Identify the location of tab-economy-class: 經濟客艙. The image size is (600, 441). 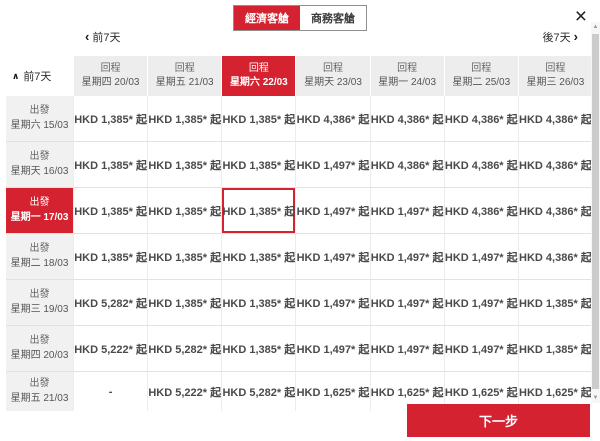
(267, 18).